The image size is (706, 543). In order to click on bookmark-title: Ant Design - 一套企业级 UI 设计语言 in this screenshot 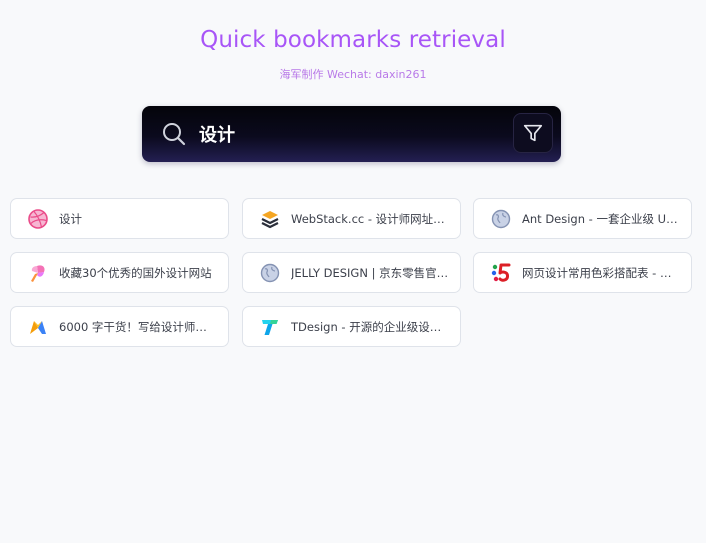, I will do `click(601, 218)`.